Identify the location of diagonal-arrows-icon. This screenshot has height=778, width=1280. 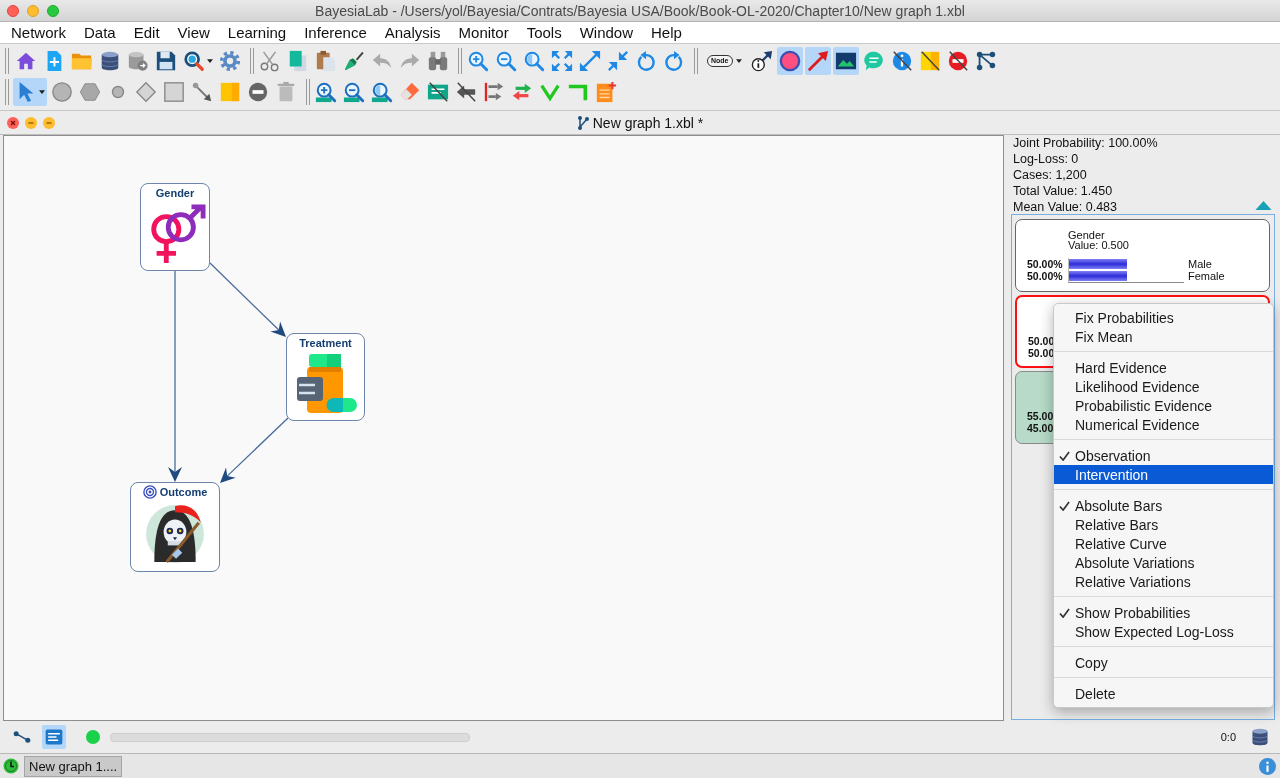
(590, 60).